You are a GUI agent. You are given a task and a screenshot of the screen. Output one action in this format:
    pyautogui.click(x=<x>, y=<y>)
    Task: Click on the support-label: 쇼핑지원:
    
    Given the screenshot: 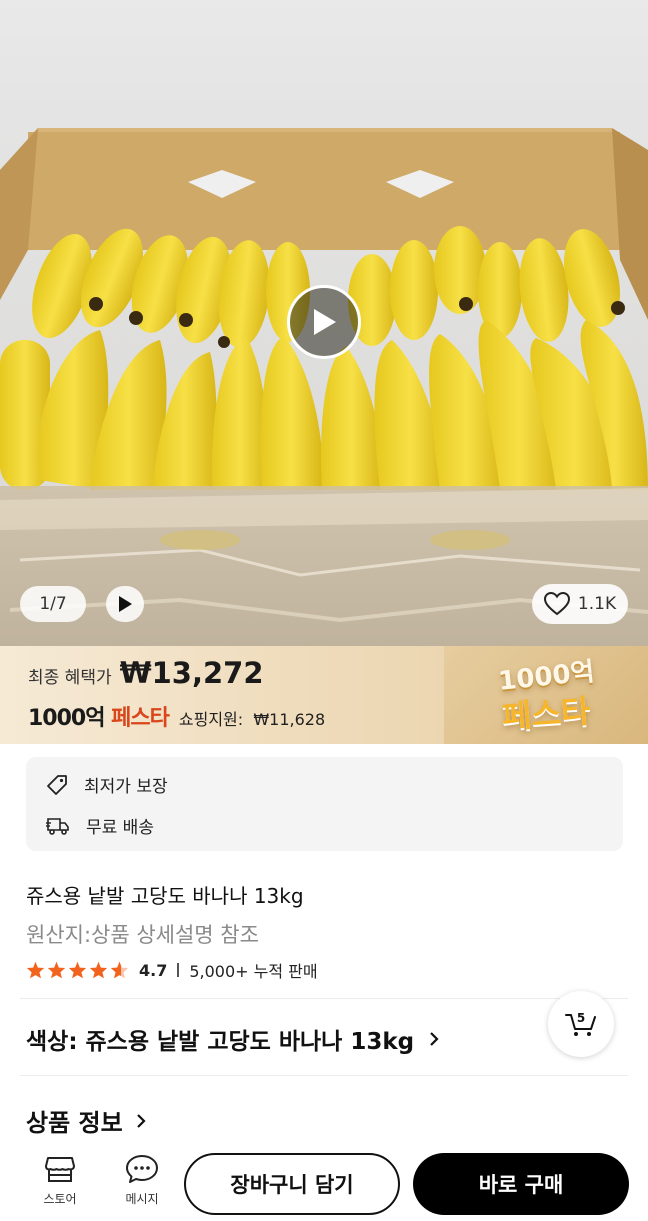 What is the action you would take?
    pyautogui.click(x=211, y=719)
    